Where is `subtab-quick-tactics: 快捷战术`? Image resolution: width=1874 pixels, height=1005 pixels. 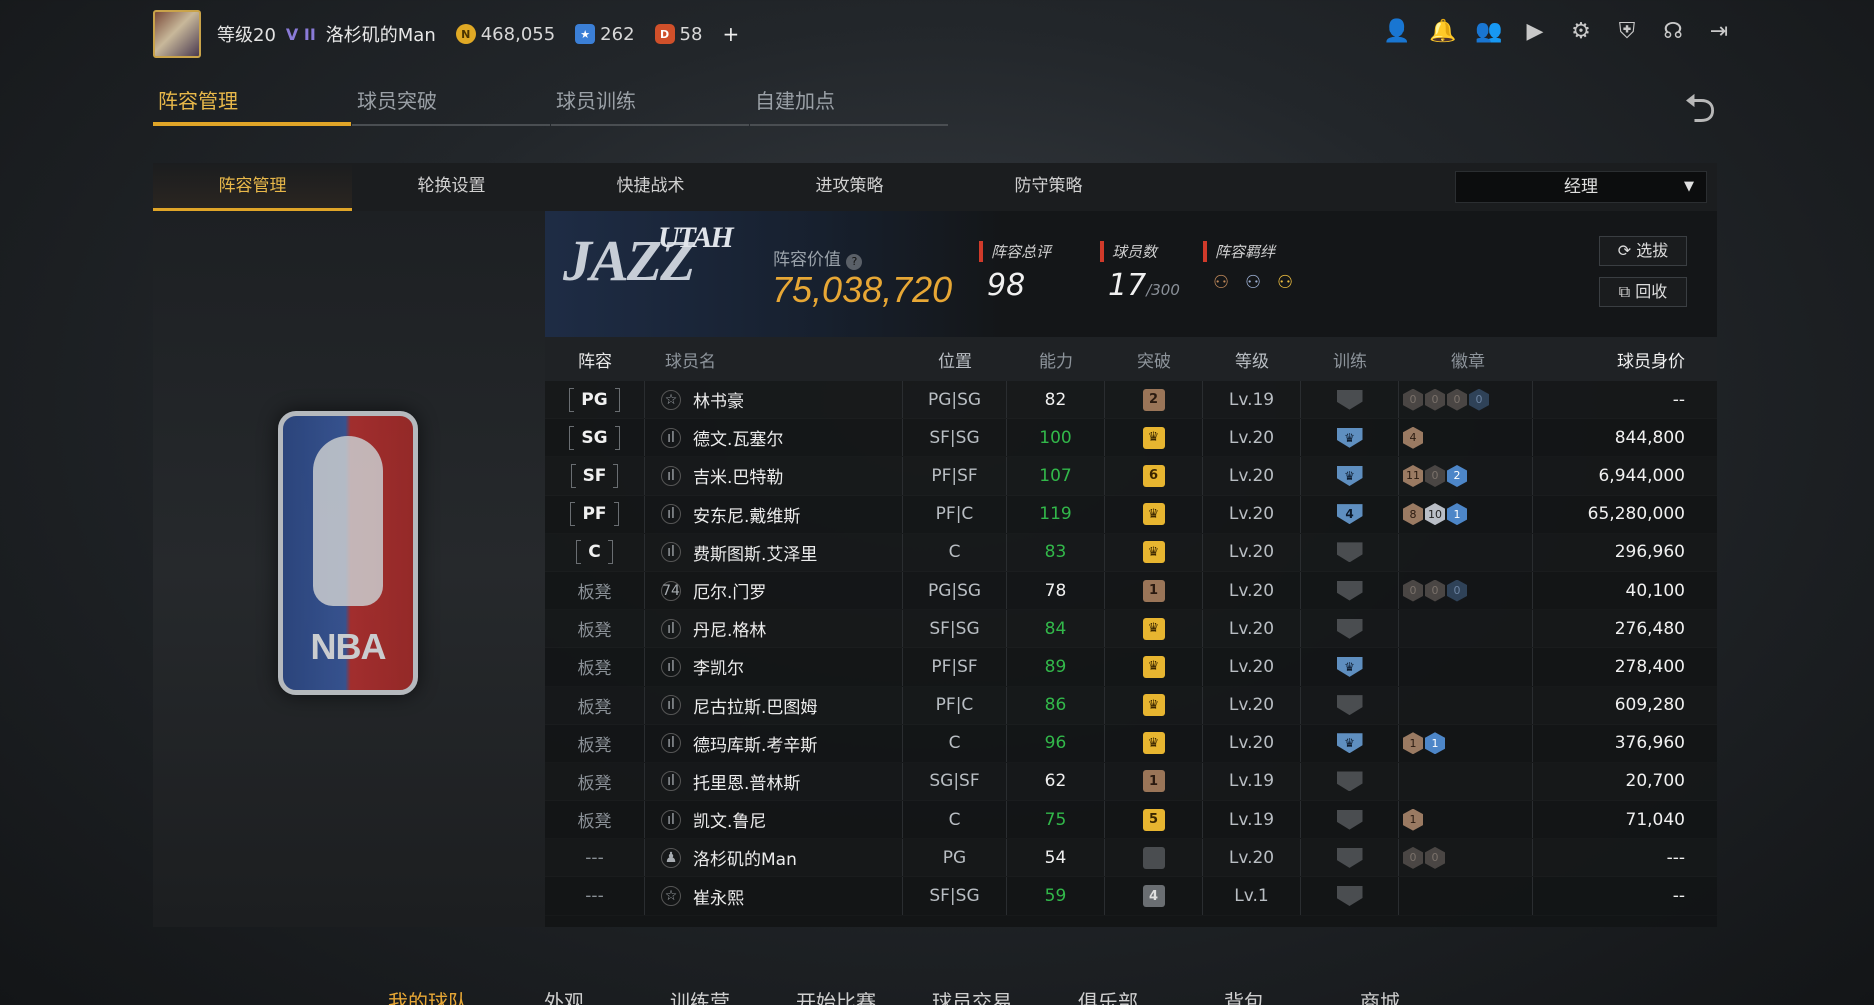
subtab-quick-tactics: 快捷战术 is located at coordinates (650, 187).